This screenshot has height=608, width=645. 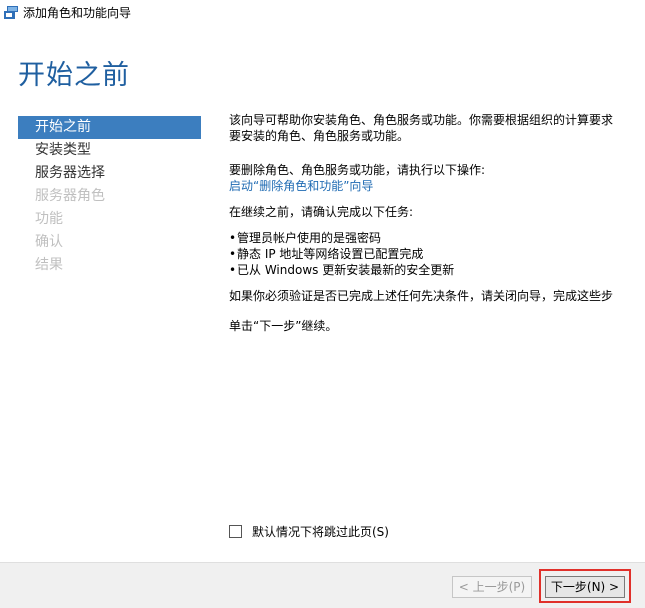 I want to click on list-item: •已从 Windows 更新安装最新的安全更新, so click(x=342, y=270).